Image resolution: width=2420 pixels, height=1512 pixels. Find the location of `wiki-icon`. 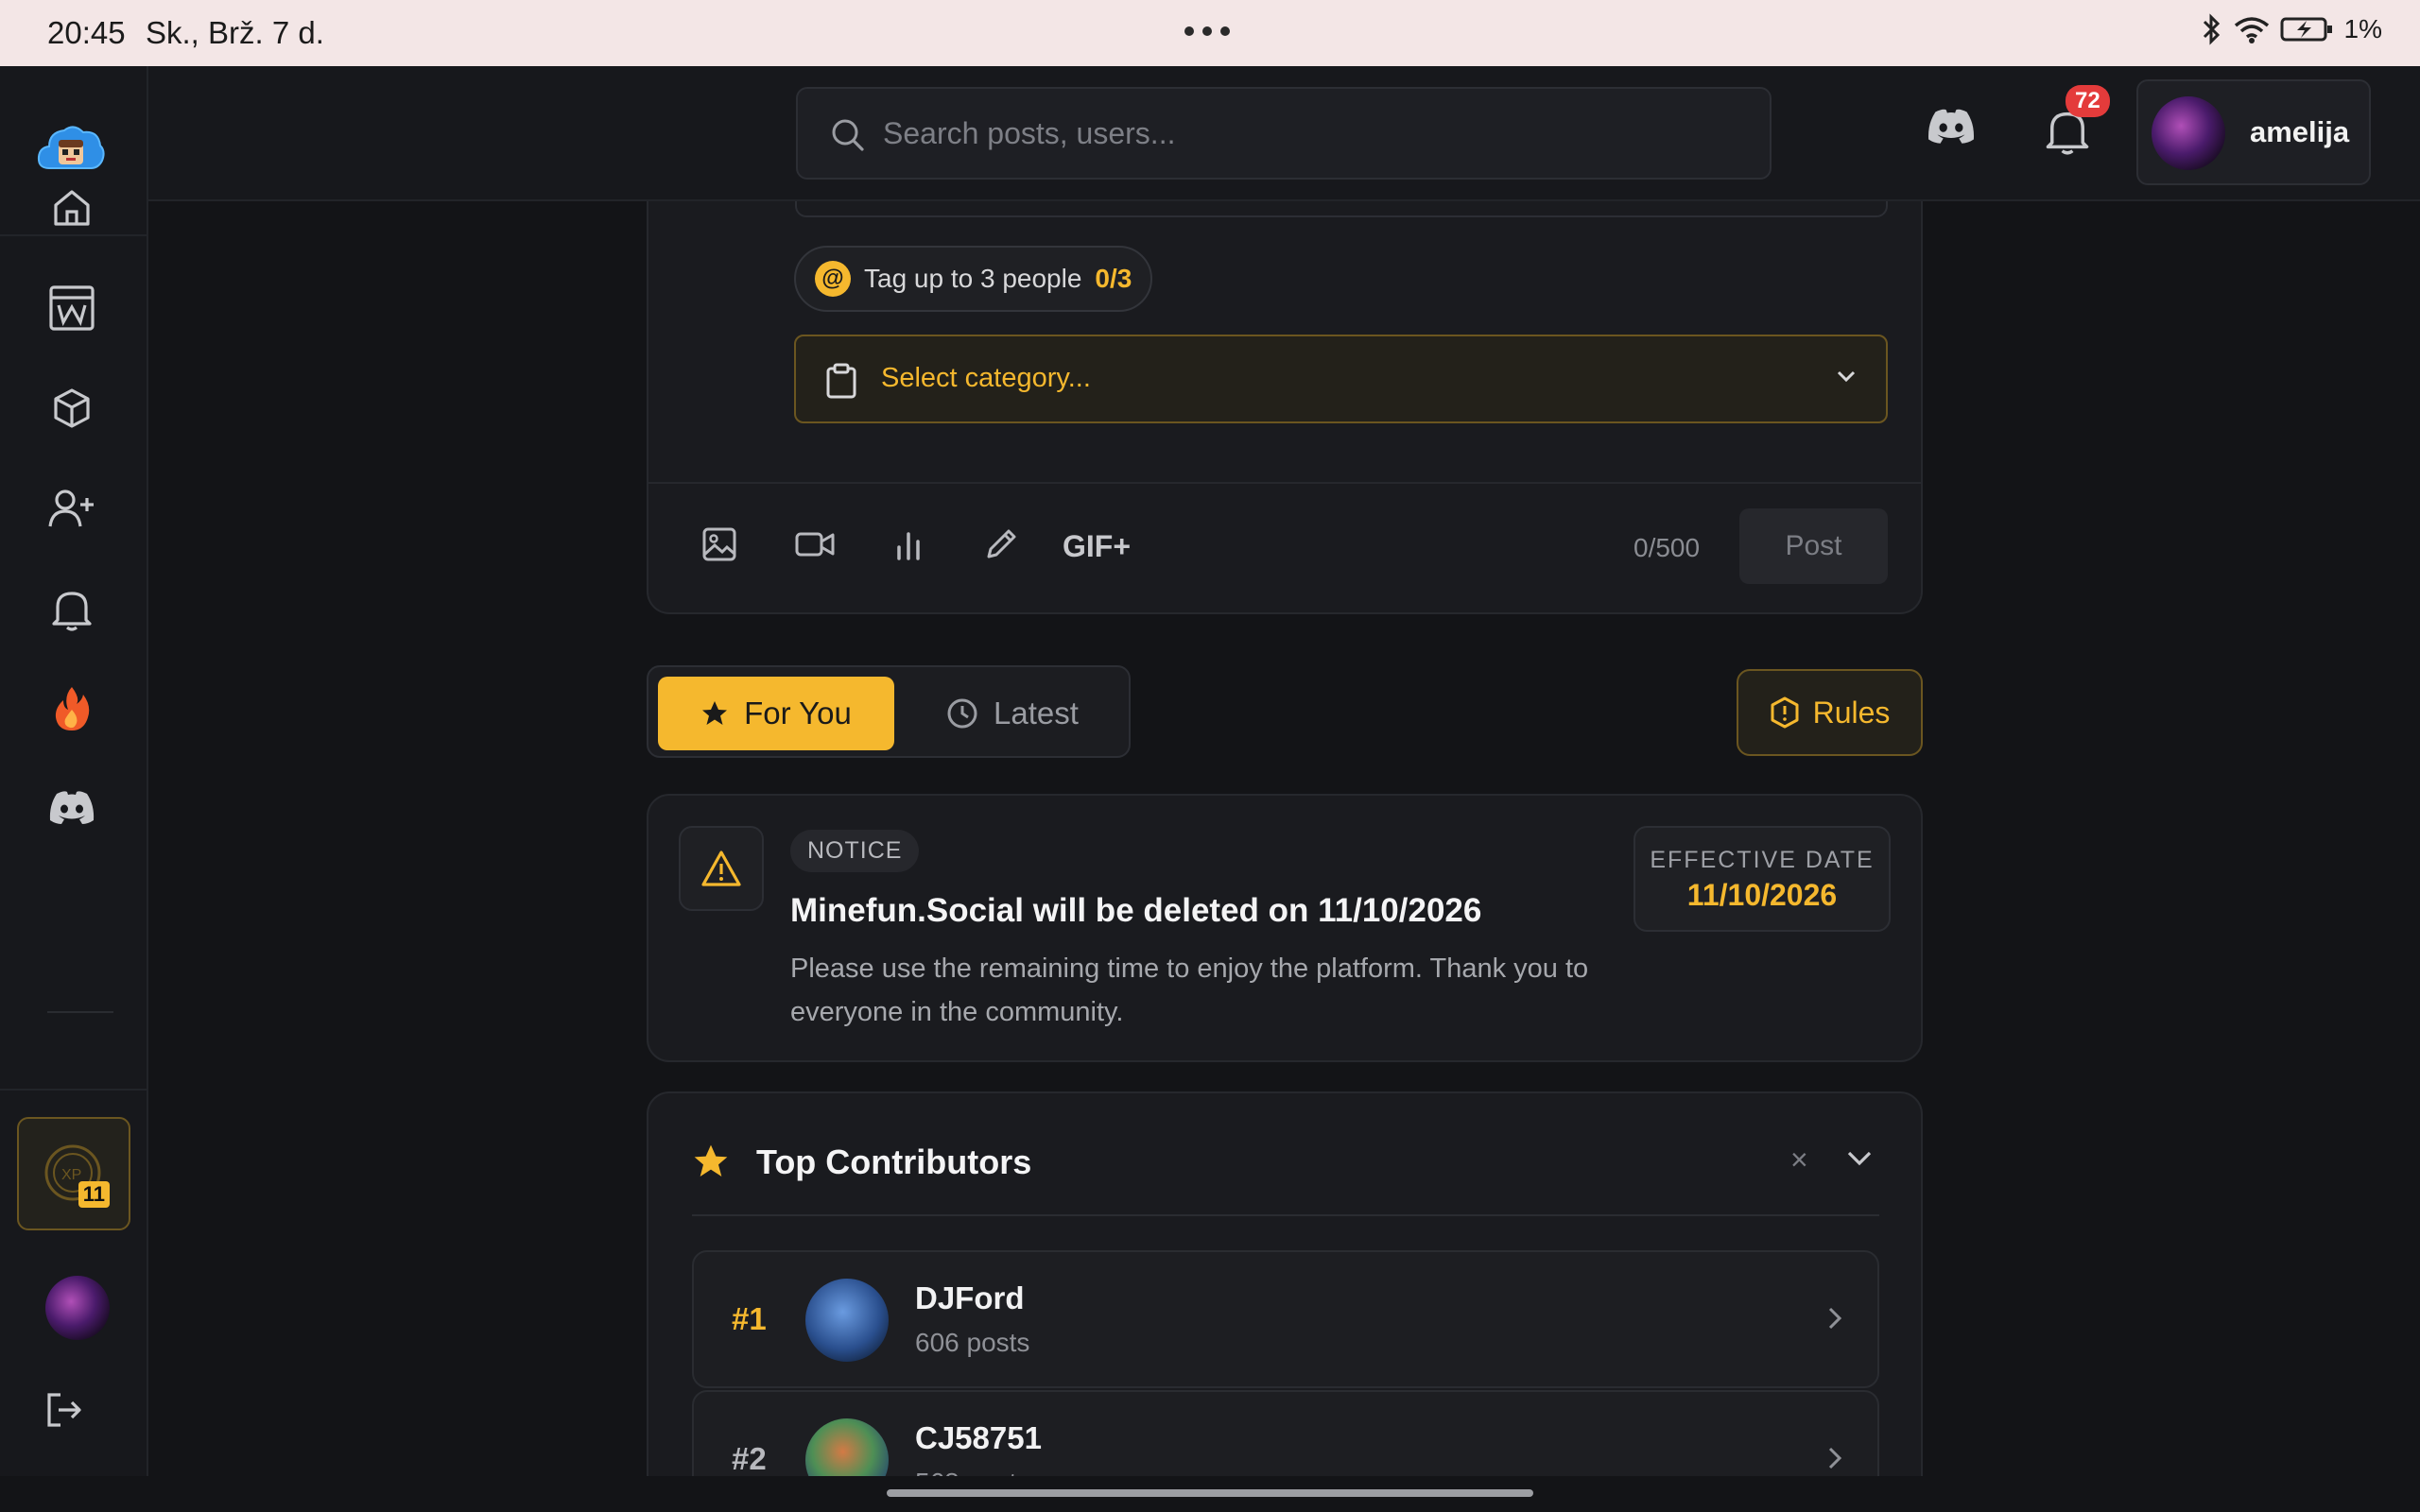

wiki-icon is located at coordinates (72, 308).